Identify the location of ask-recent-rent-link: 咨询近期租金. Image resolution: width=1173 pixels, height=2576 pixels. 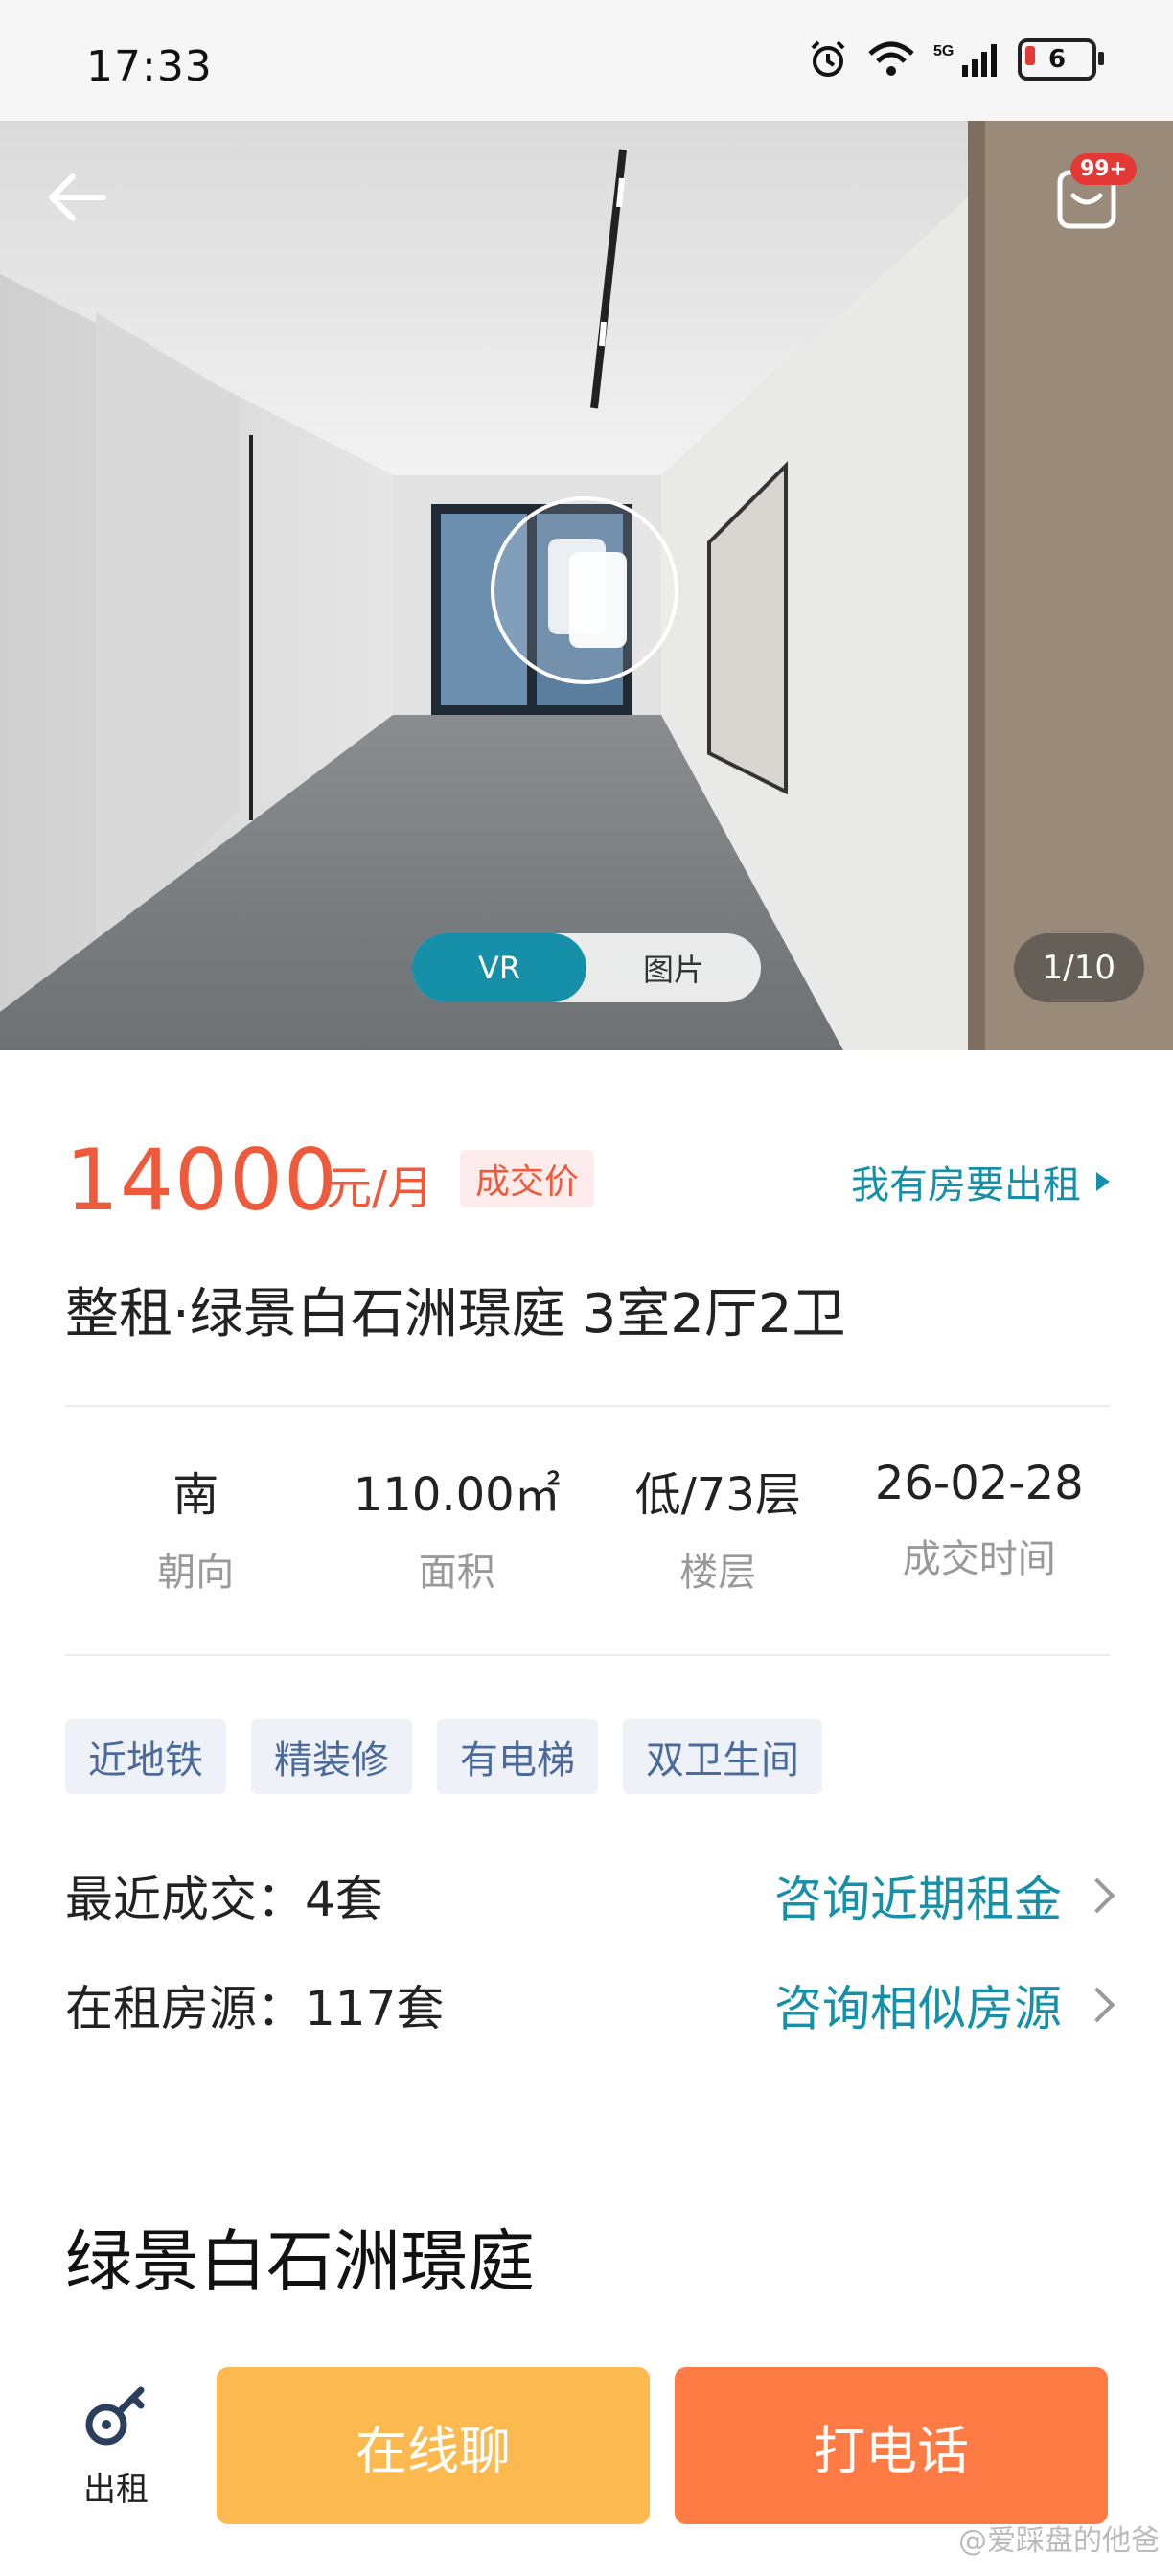
(945, 1895).